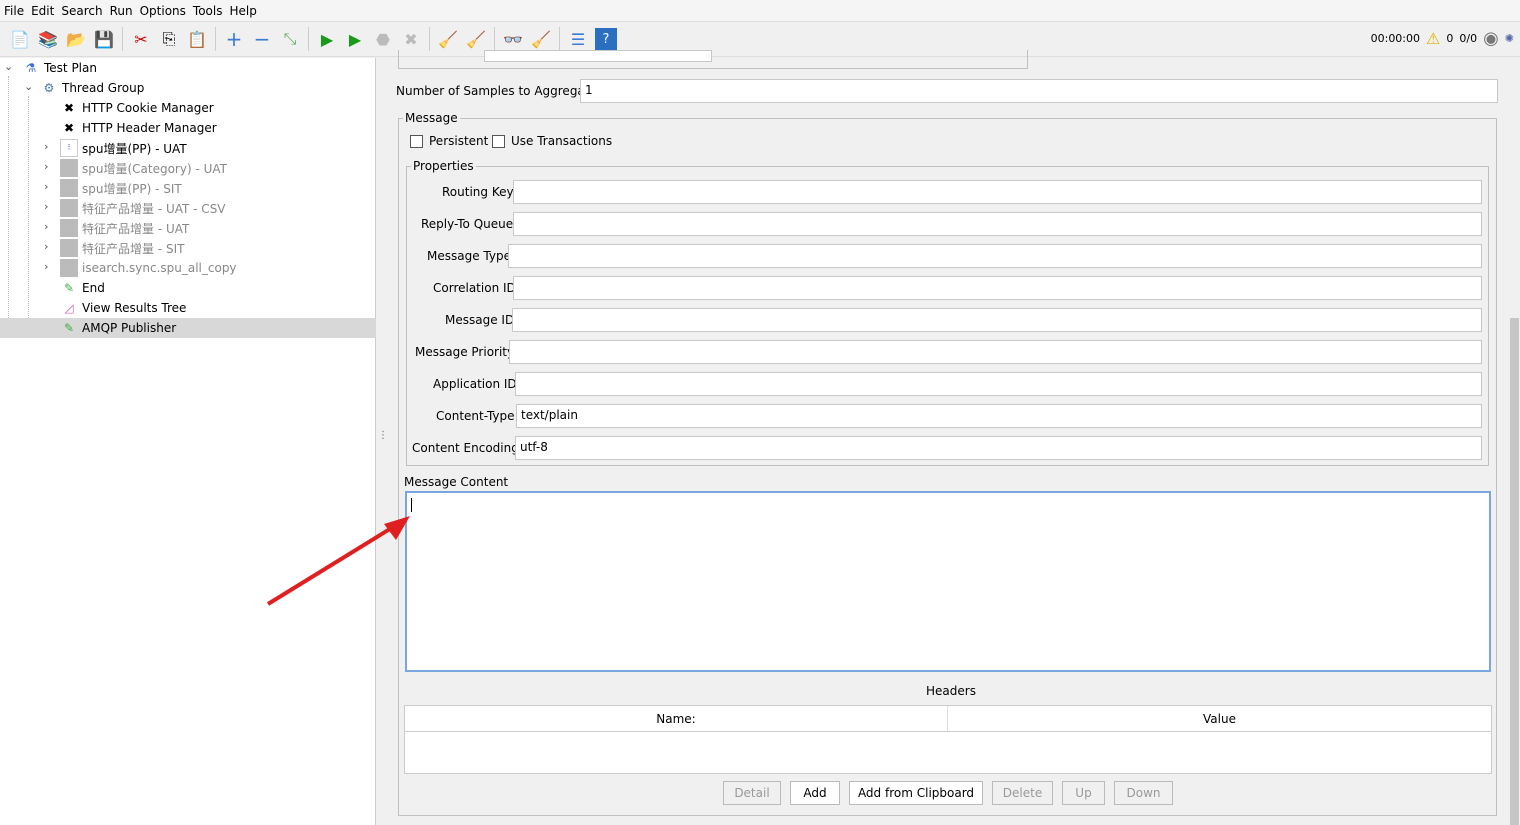  Describe the element at coordinates (76, 39) in the screenshot. I see `open-icon: 📂` at that location.